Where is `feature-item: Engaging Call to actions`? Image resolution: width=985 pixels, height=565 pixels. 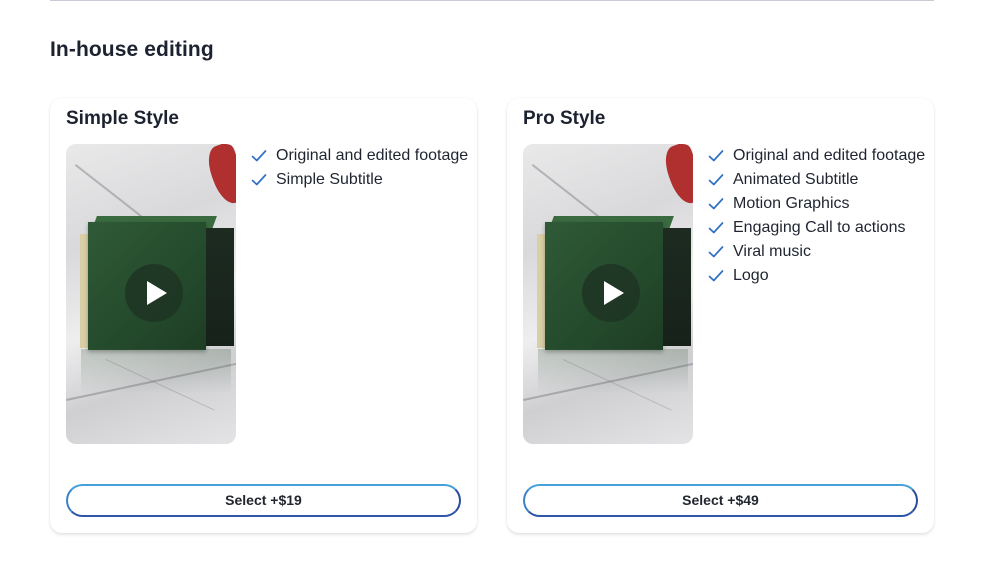 feature-item: Engaging Call to actions is located at coordinates (816, 230).